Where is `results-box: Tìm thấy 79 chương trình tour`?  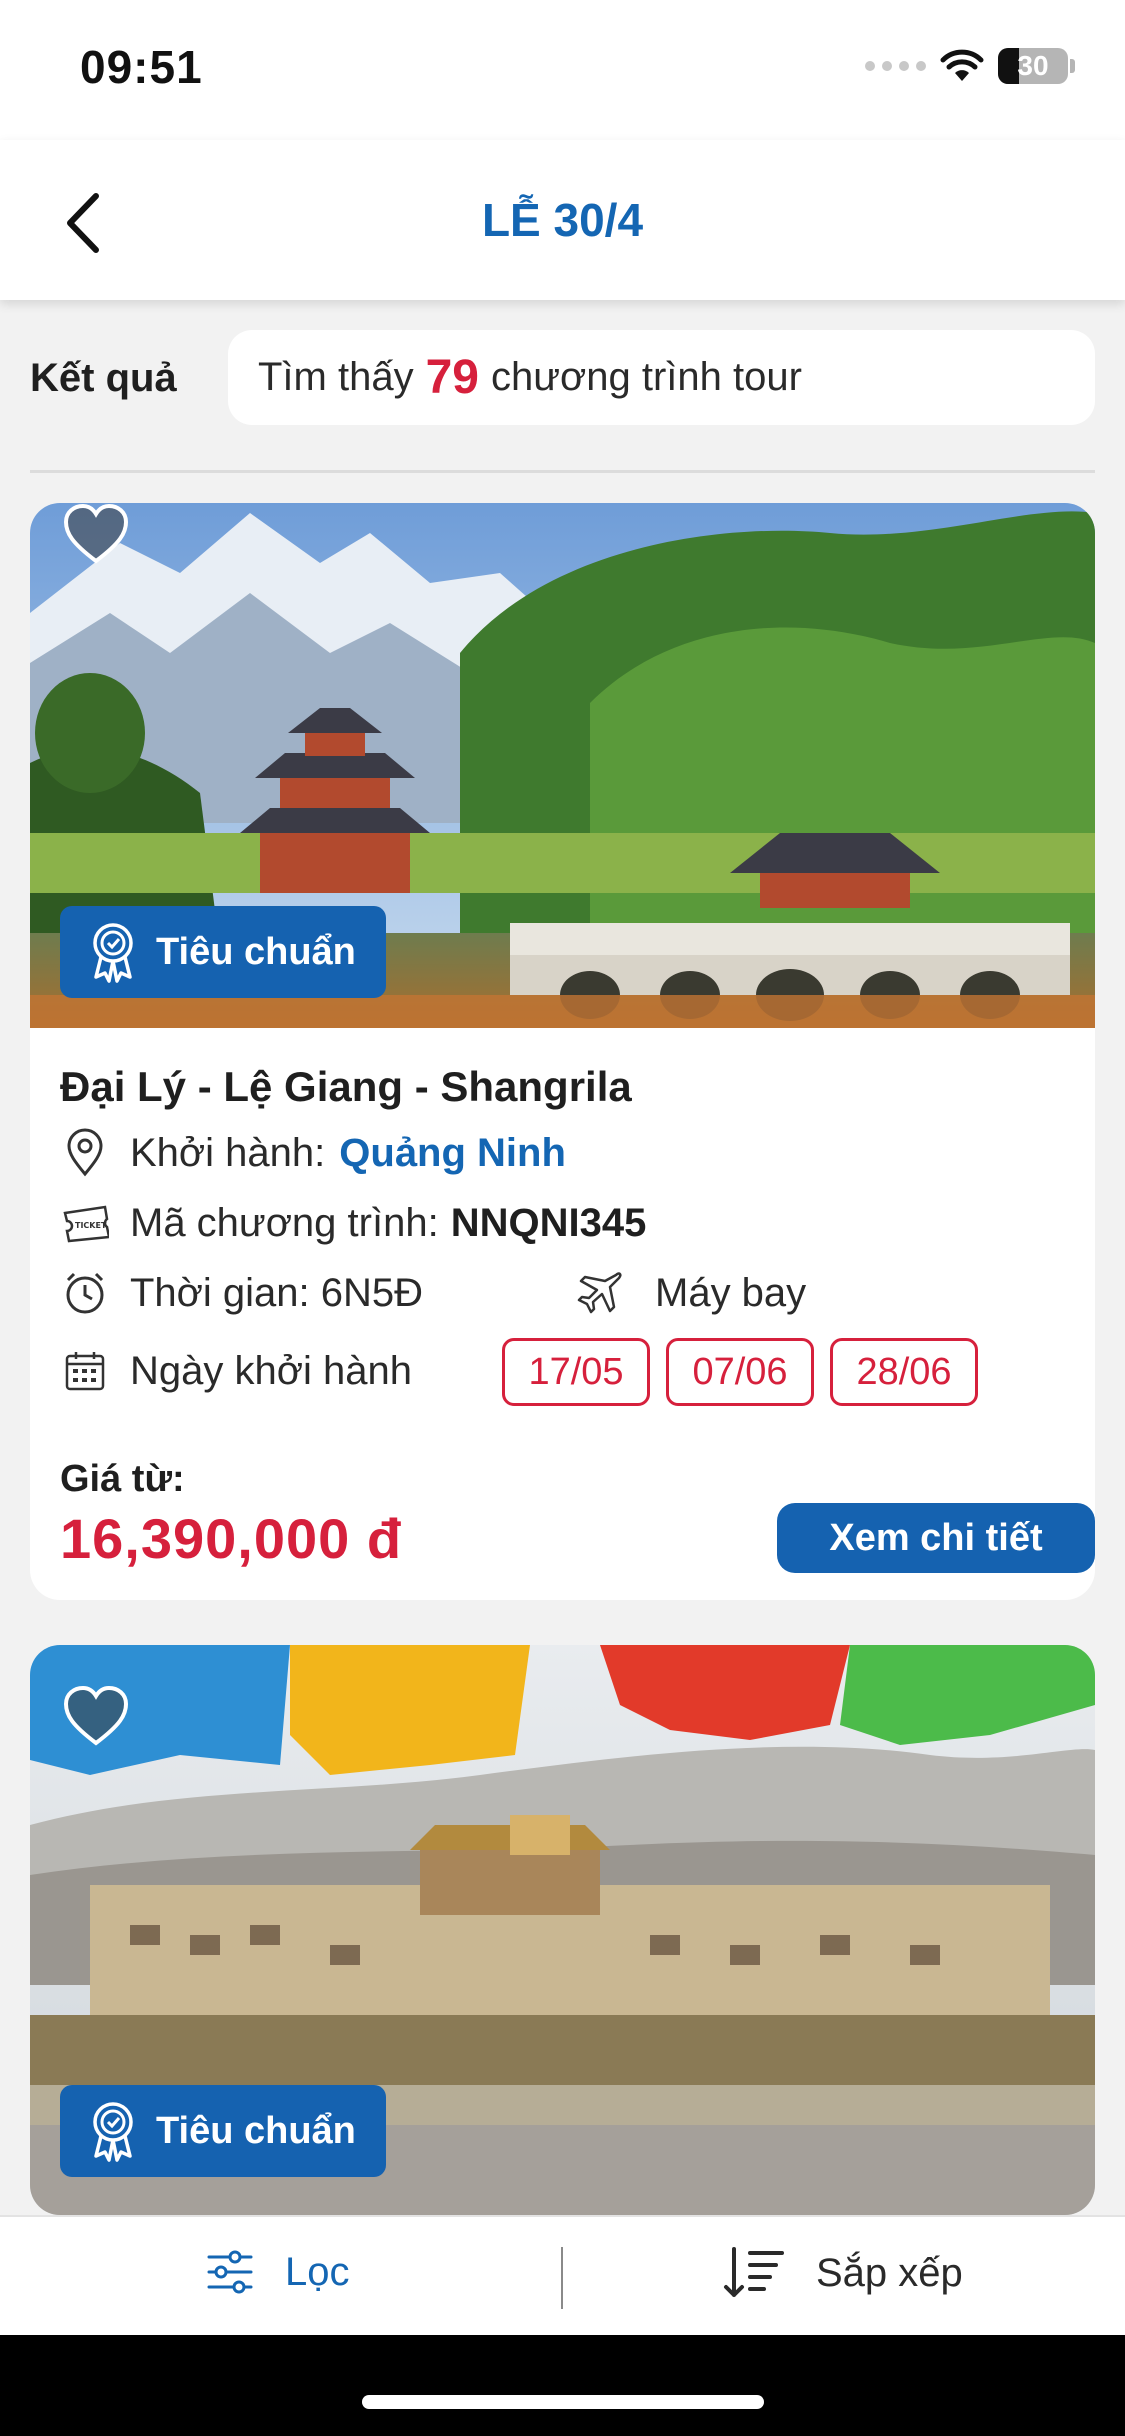
results-box: Tìm thấy 79 chương trình tour is located at coordinates (661, 377).